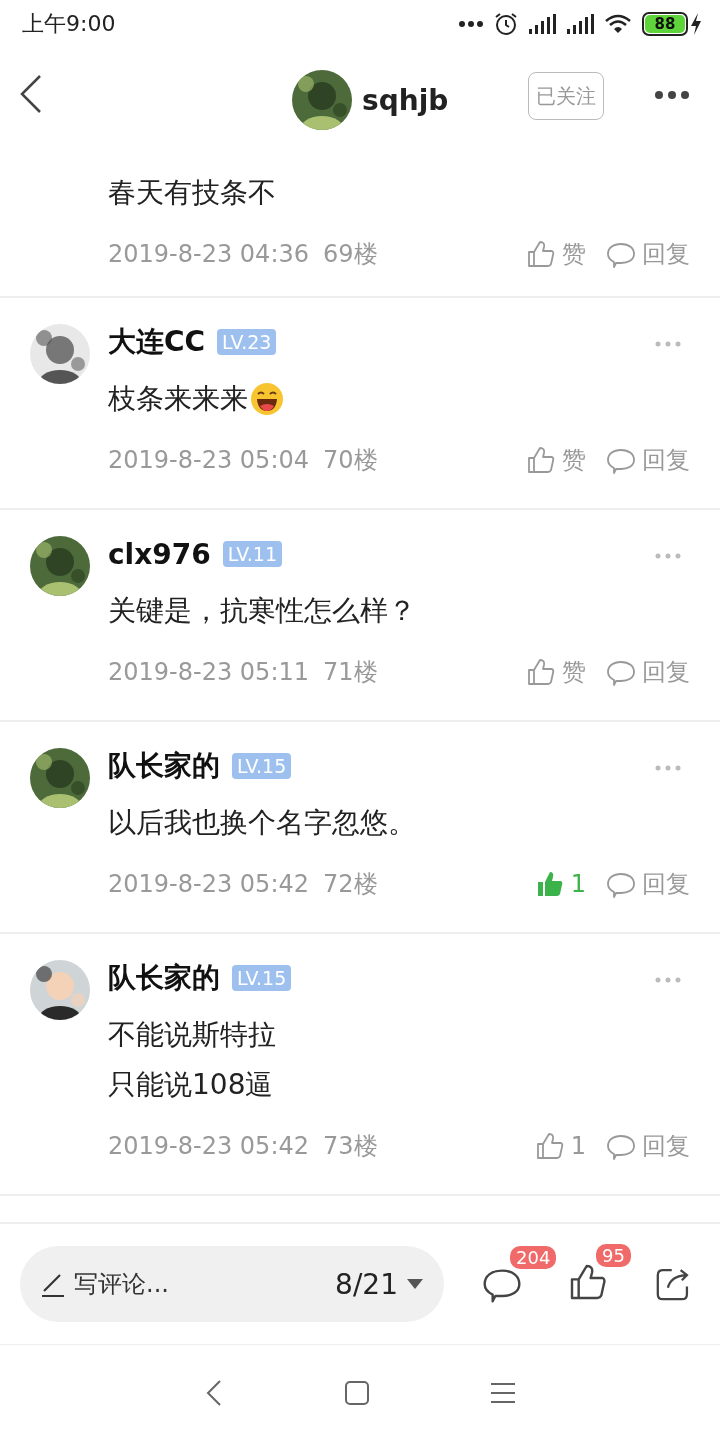  Describe the element at coordinates (350, 460) in the screenshot. I see `floor-number: 70楼` at that location.